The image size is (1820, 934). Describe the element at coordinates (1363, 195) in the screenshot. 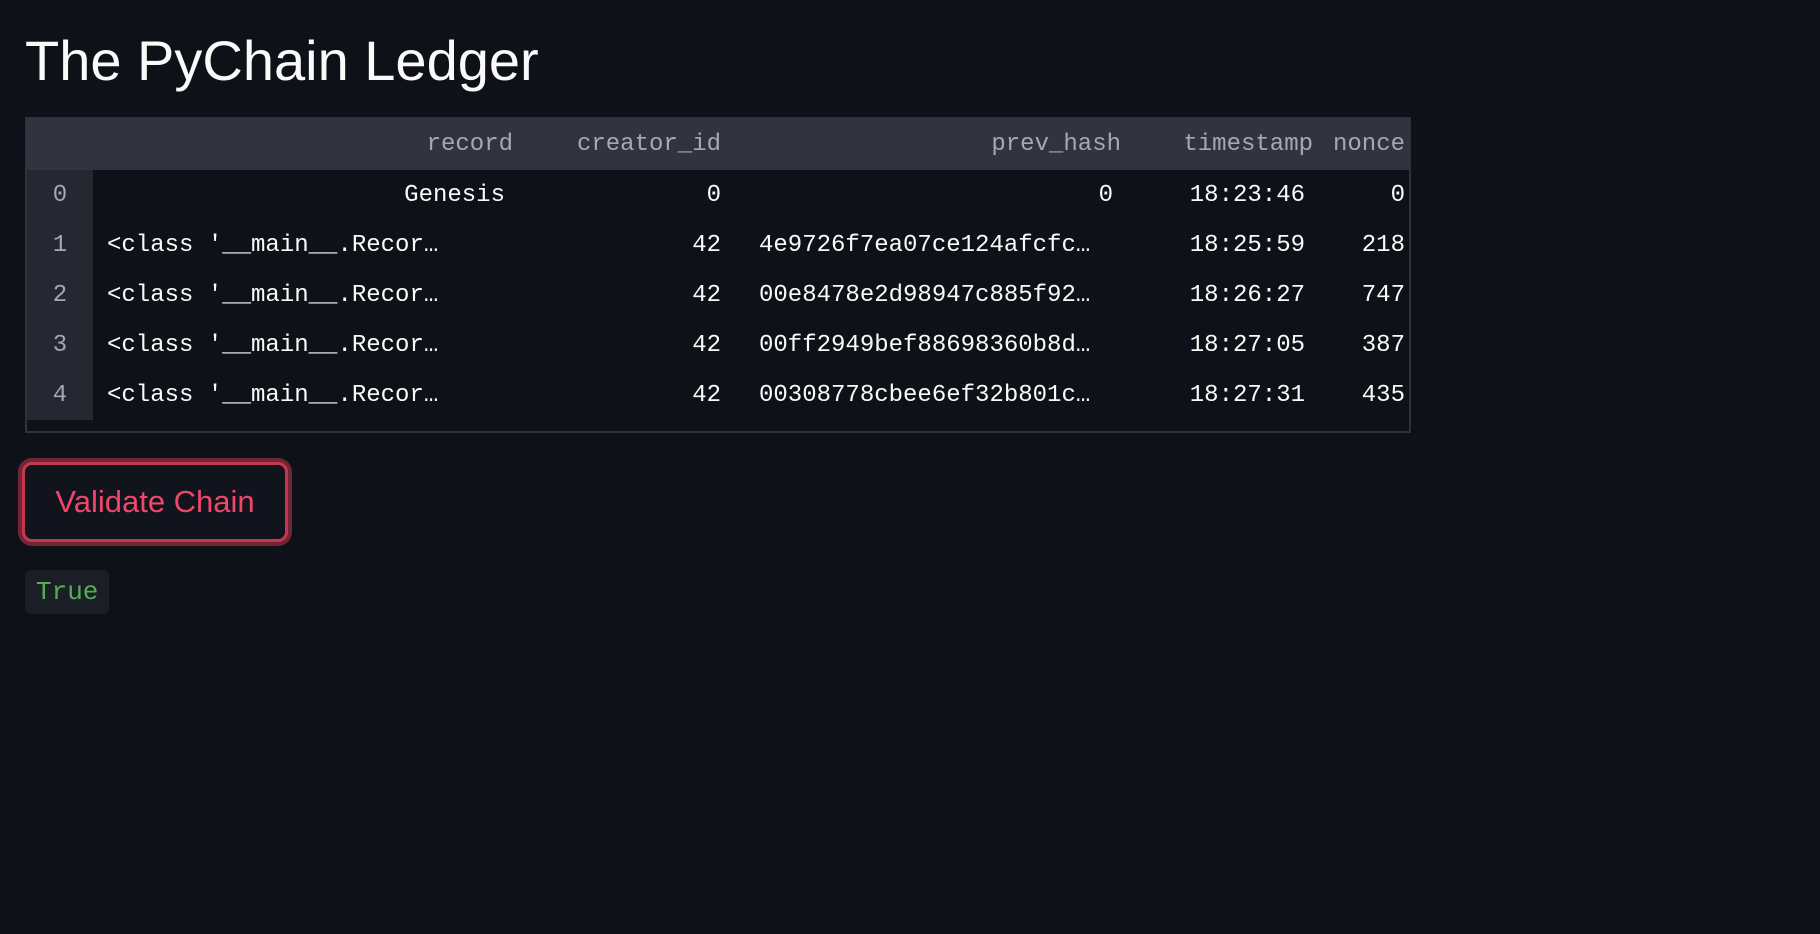

I see `cell-nonce: 0` at that location.